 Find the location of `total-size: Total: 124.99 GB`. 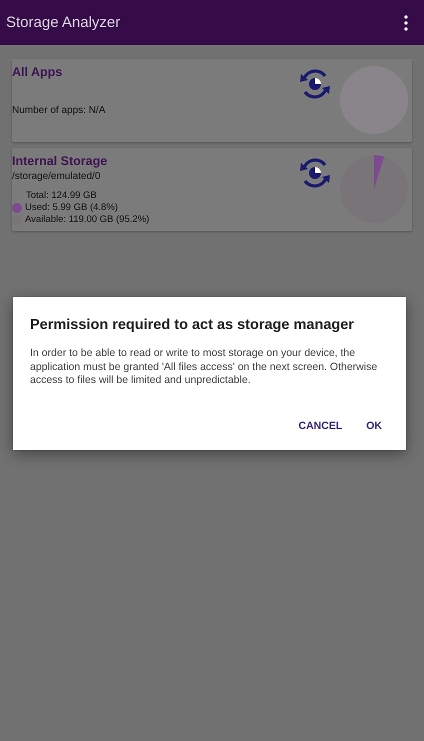

total-size: Total: 124.99 GB is located at coordinates (62, 195).